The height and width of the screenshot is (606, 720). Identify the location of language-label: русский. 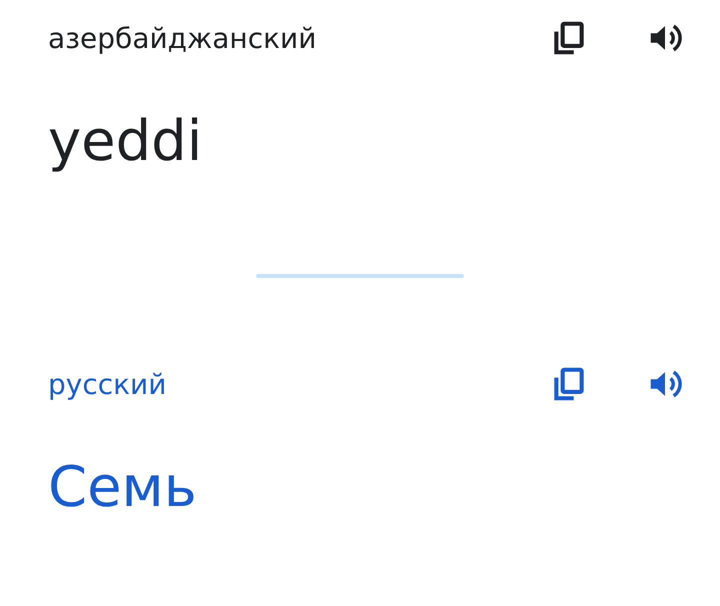
(108, 384).